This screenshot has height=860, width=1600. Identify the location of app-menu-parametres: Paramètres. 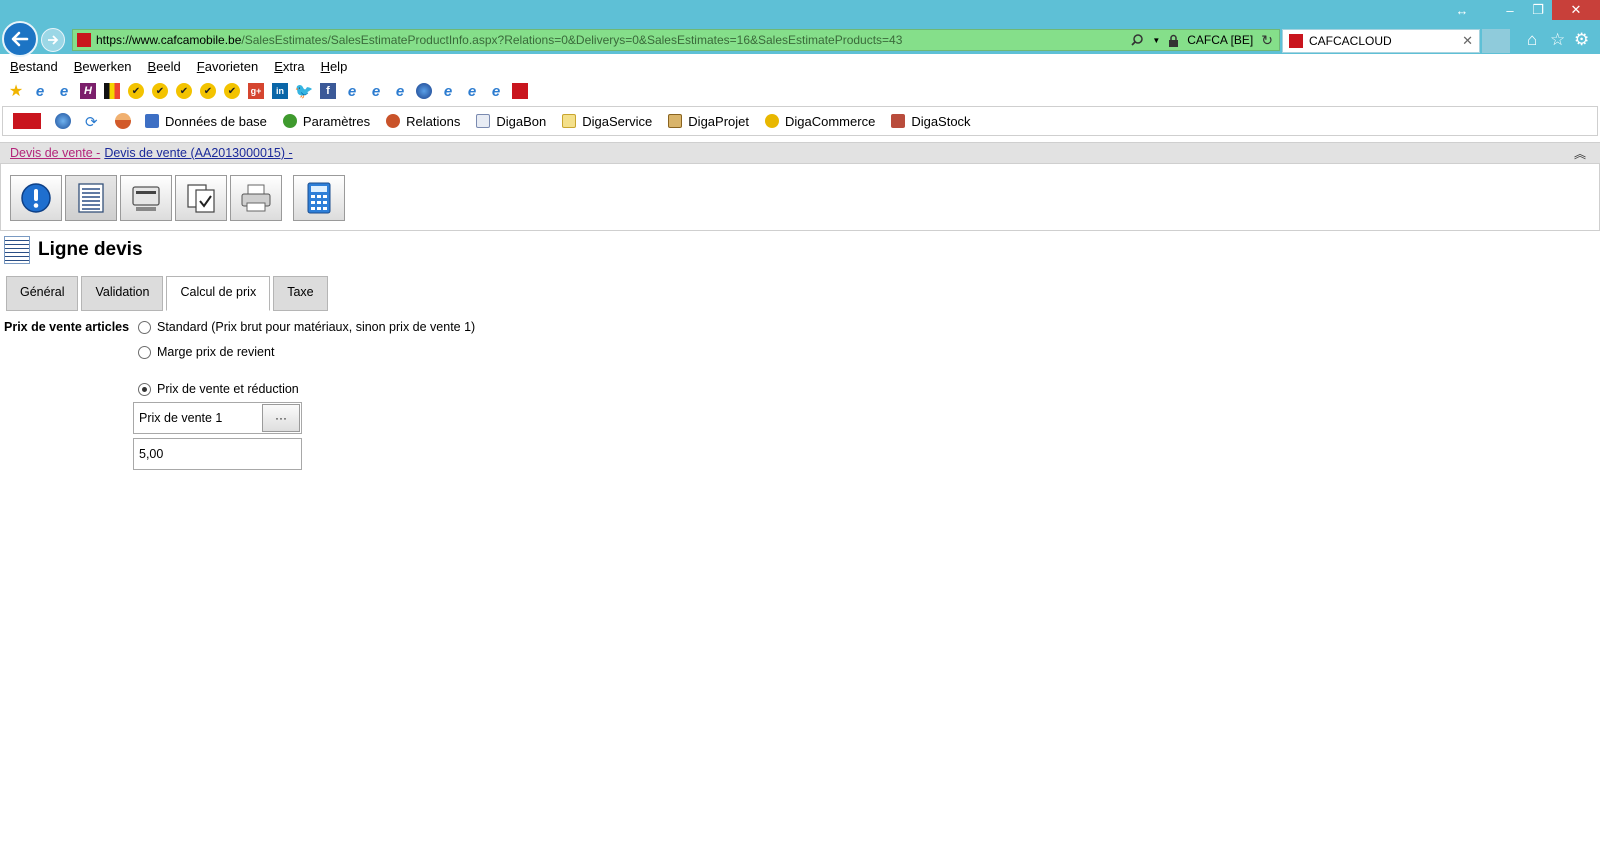
(326, 121).